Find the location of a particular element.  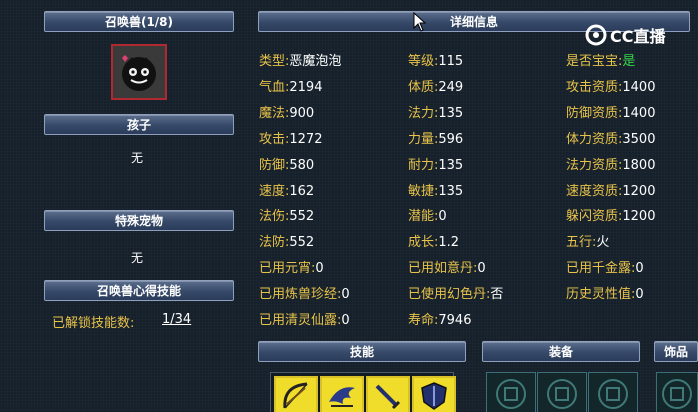

skills-header-label: 技能 is located at coordinates (361, 352).